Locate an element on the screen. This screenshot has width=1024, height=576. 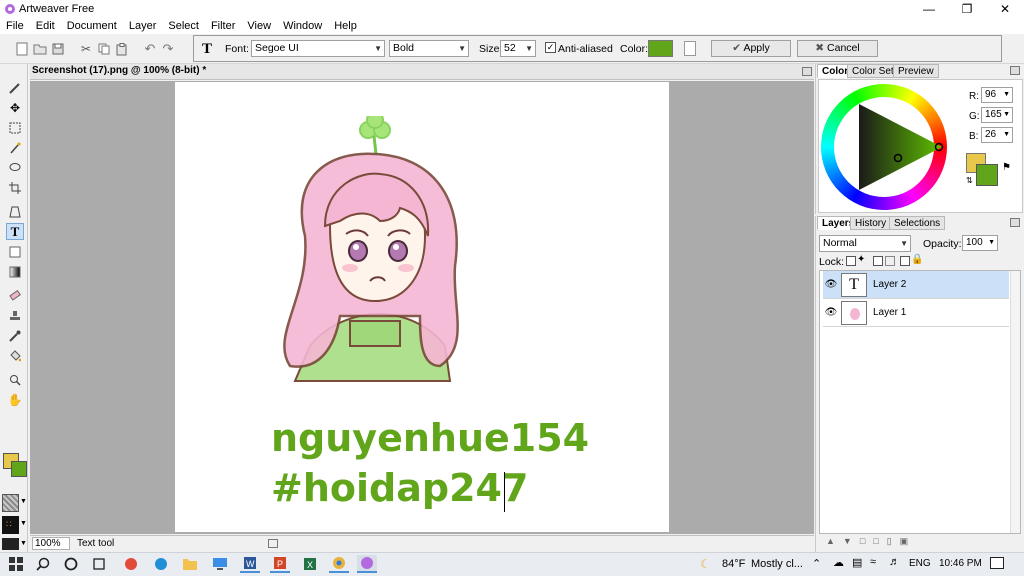
text-options-icon is located at coordinates (690, 48).